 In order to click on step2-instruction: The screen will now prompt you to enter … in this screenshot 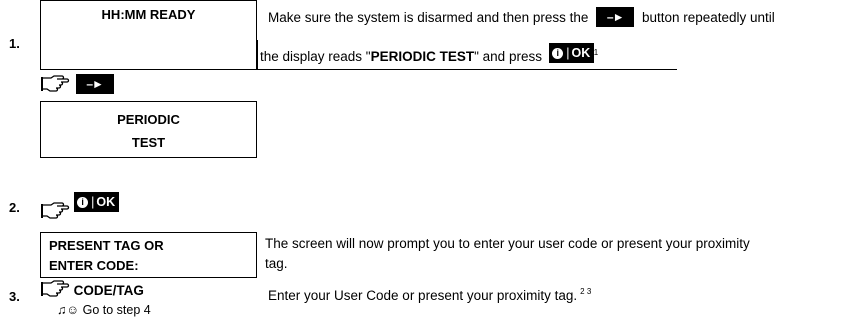, I will do `click(507, 253)`.